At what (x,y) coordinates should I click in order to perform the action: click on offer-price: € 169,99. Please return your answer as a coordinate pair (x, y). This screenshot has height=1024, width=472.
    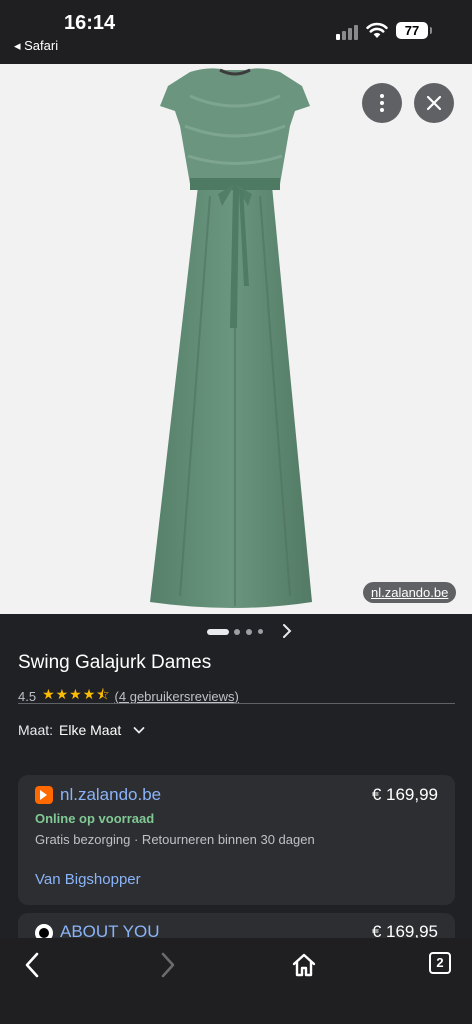
    Looking at the image, I should click on (404, 794).